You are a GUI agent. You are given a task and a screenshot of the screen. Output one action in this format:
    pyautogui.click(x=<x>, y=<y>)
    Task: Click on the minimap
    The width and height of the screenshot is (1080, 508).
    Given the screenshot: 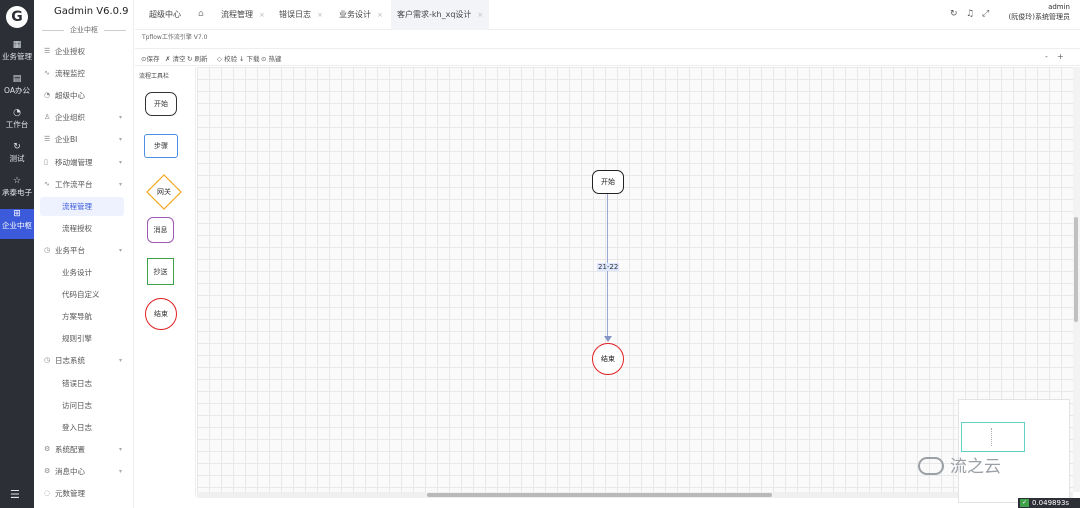 What is the action you would take?
    pyautogui.click(x=1014, y=451)
    